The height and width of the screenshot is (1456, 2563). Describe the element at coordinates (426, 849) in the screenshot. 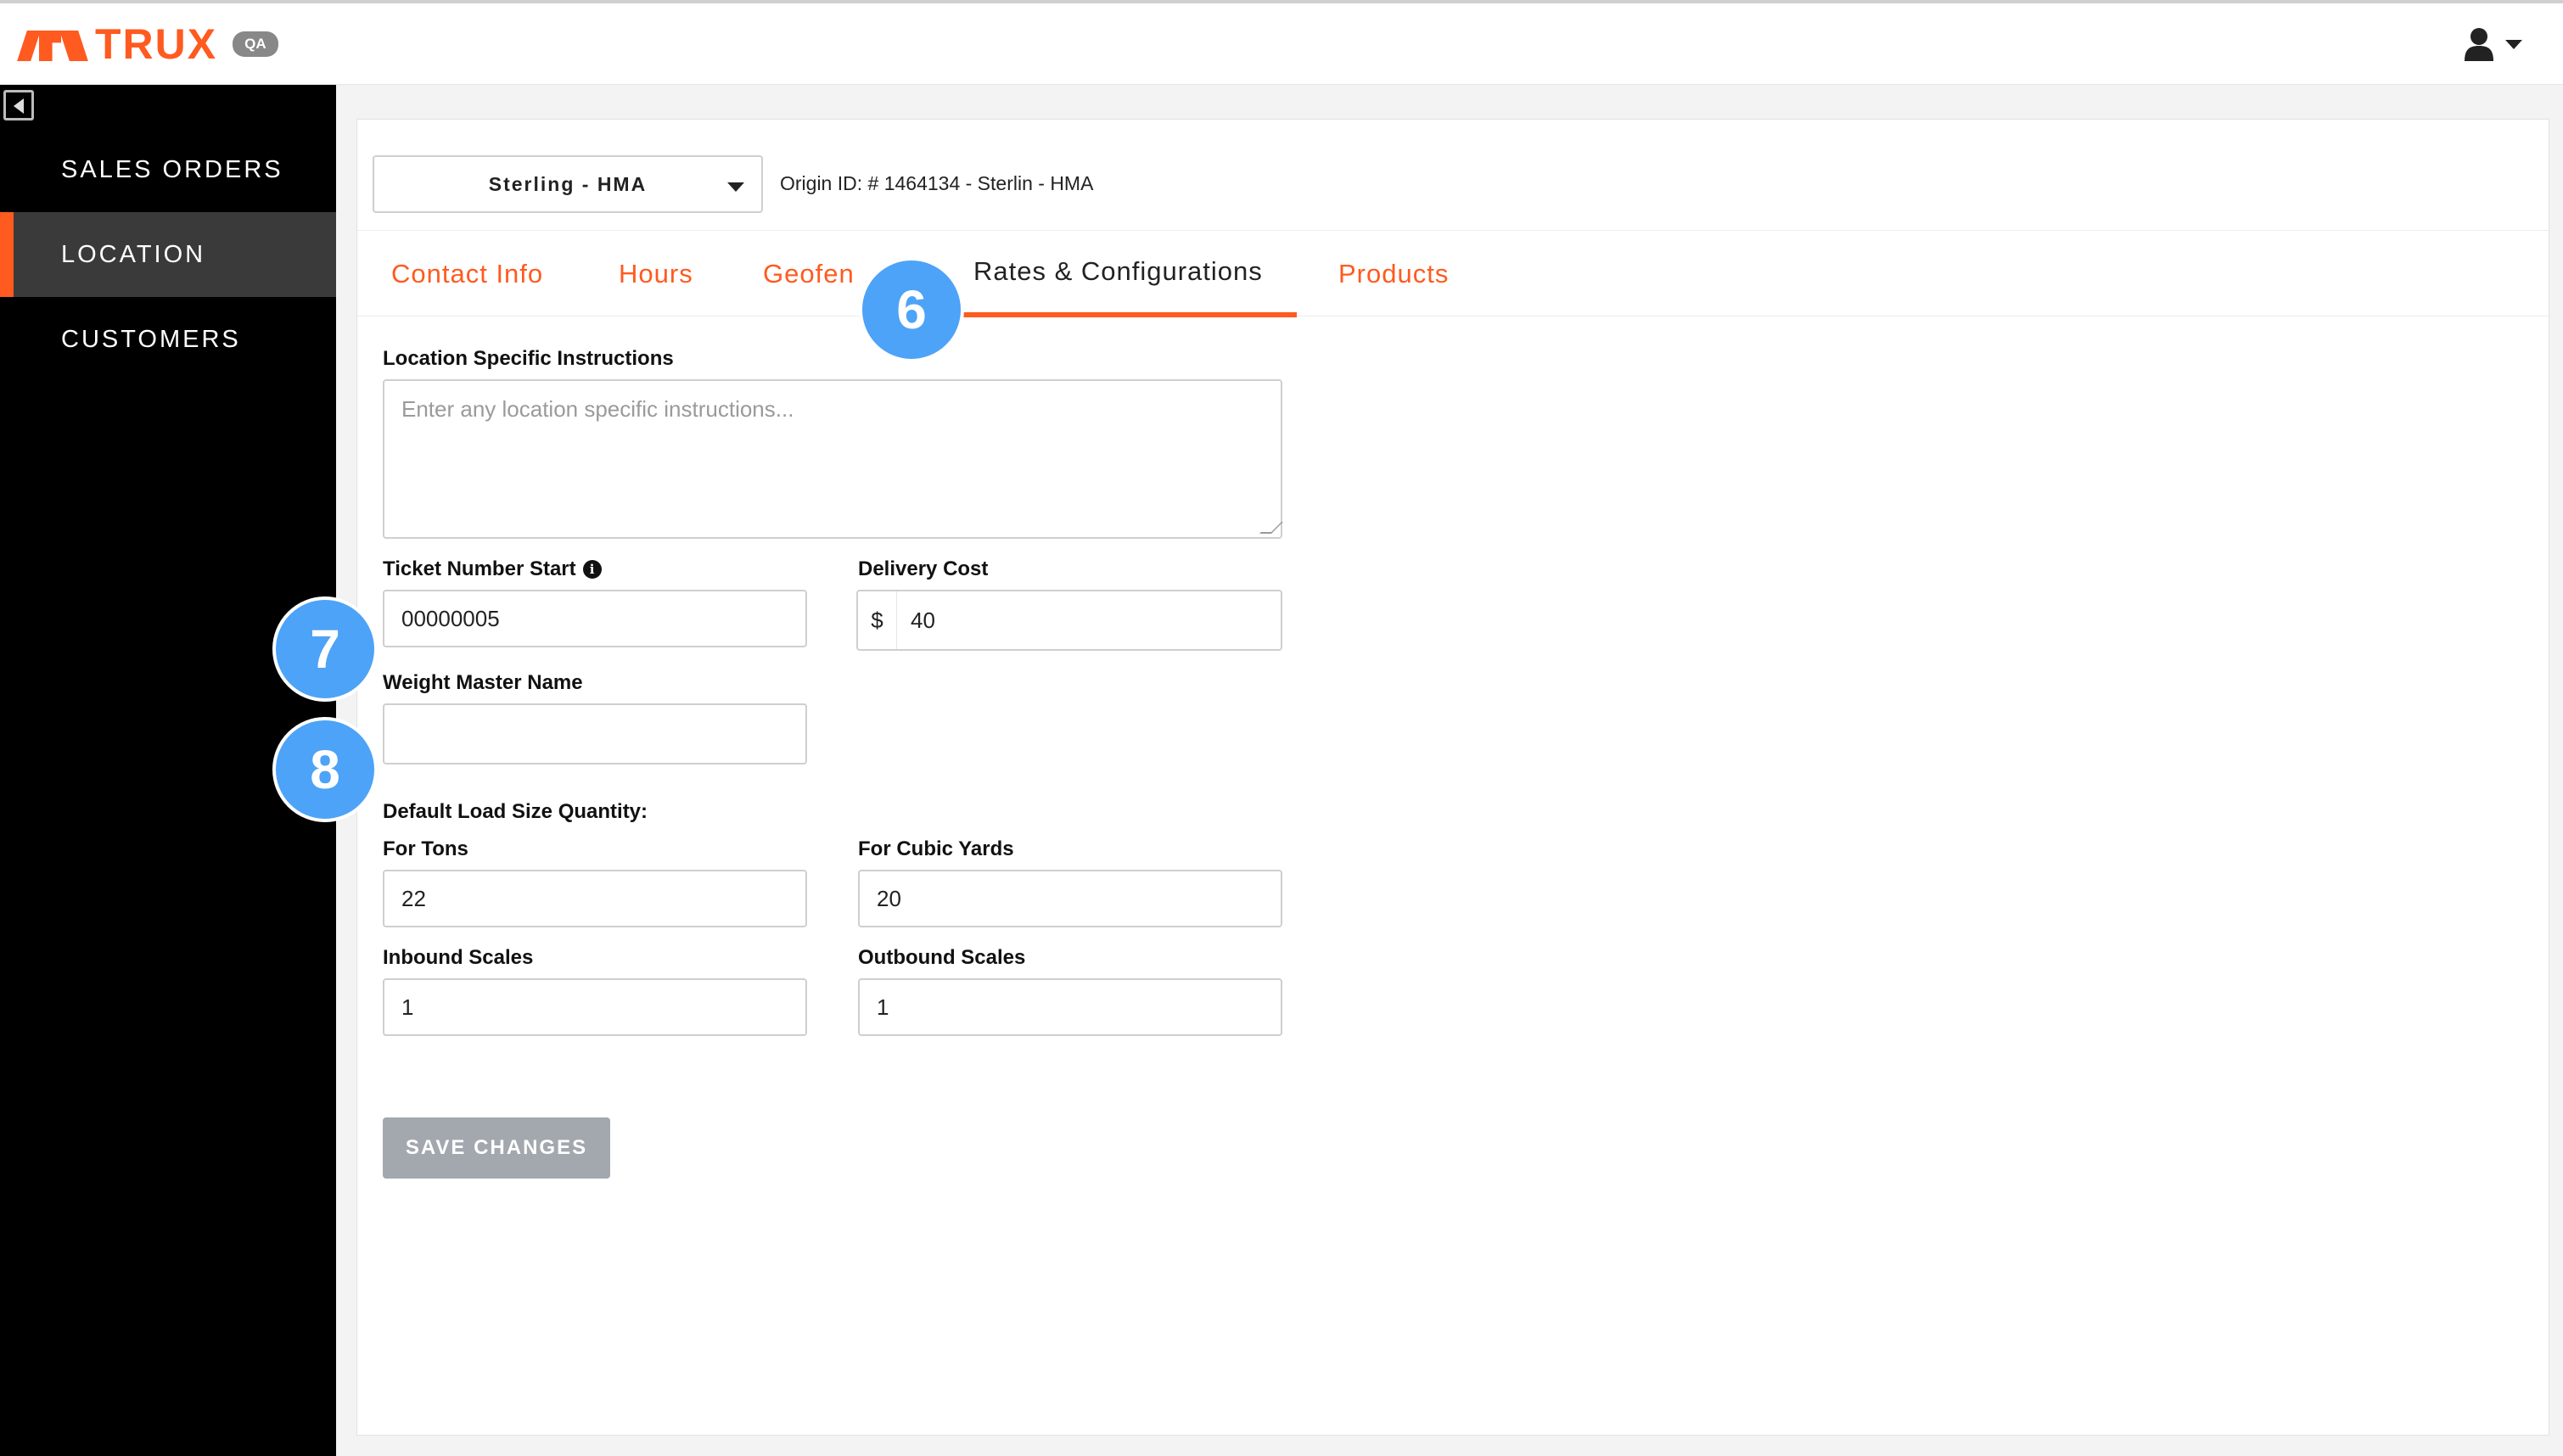

I see `for-tons-label: For Tons` at that location.